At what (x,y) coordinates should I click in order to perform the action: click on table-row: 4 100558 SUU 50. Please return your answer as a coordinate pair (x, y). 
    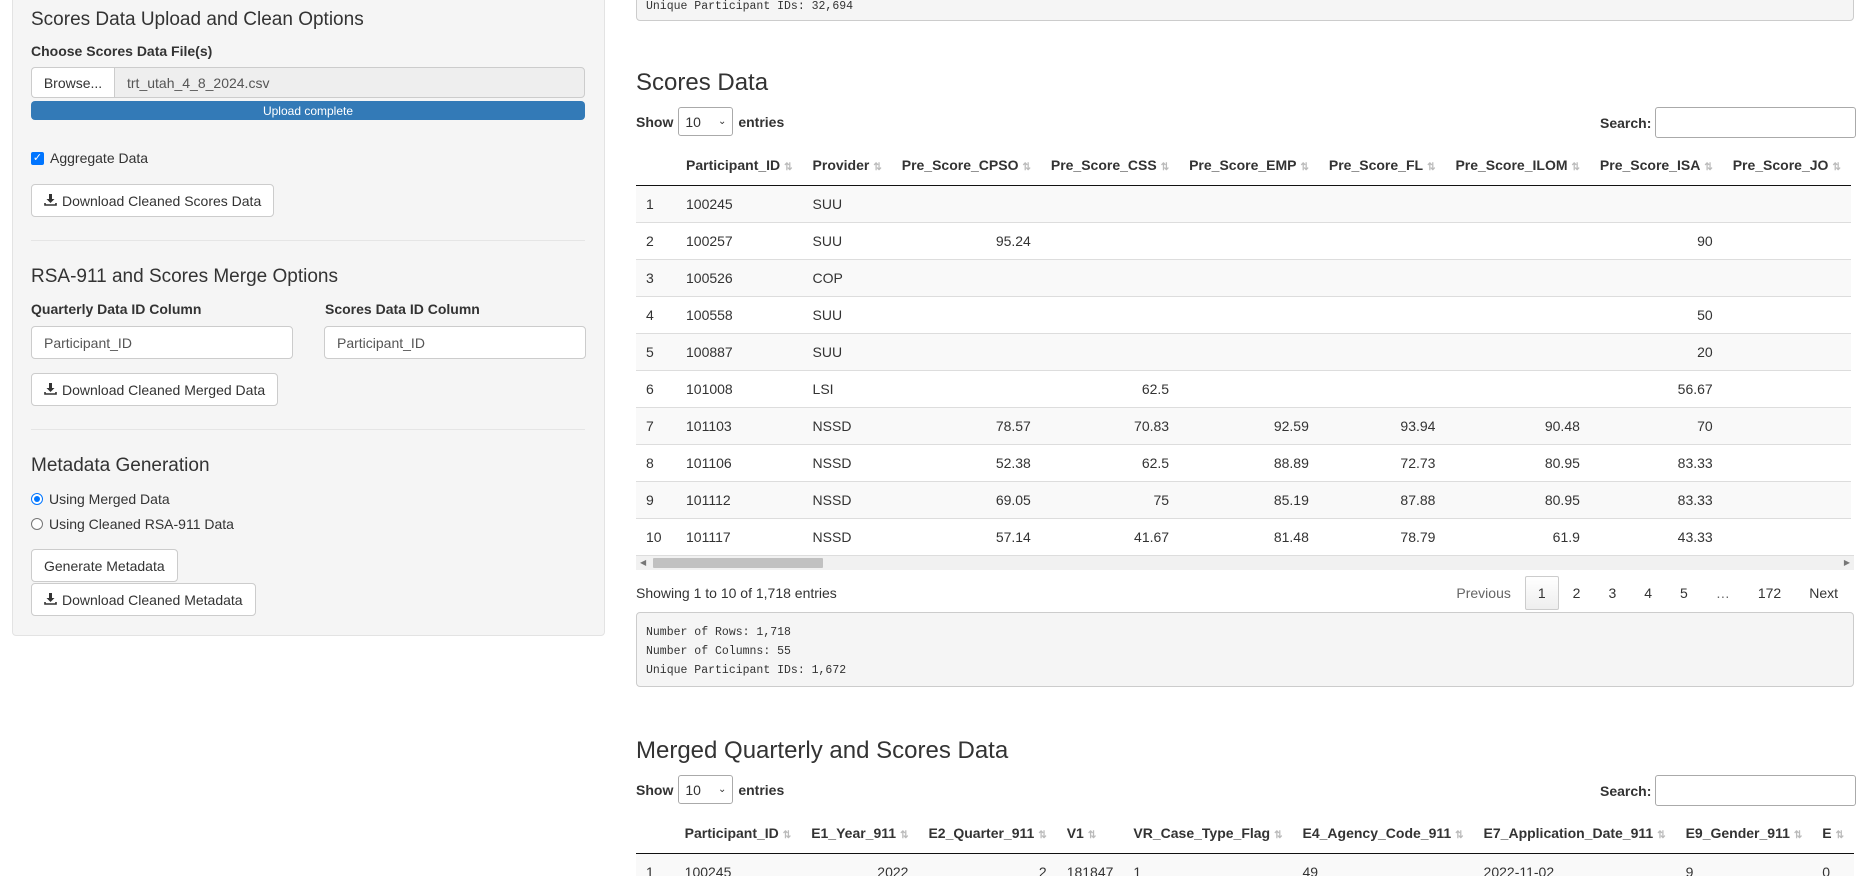
    Looking at the image, I should click on (1243, 315).